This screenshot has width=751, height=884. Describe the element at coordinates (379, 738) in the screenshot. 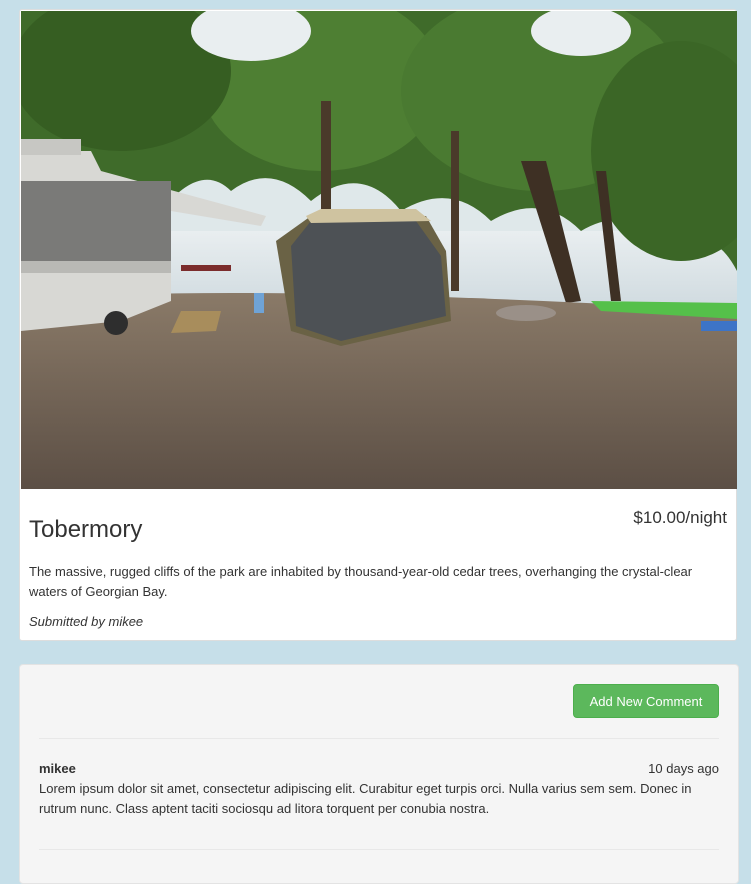

I see `comments-divider` at that location.